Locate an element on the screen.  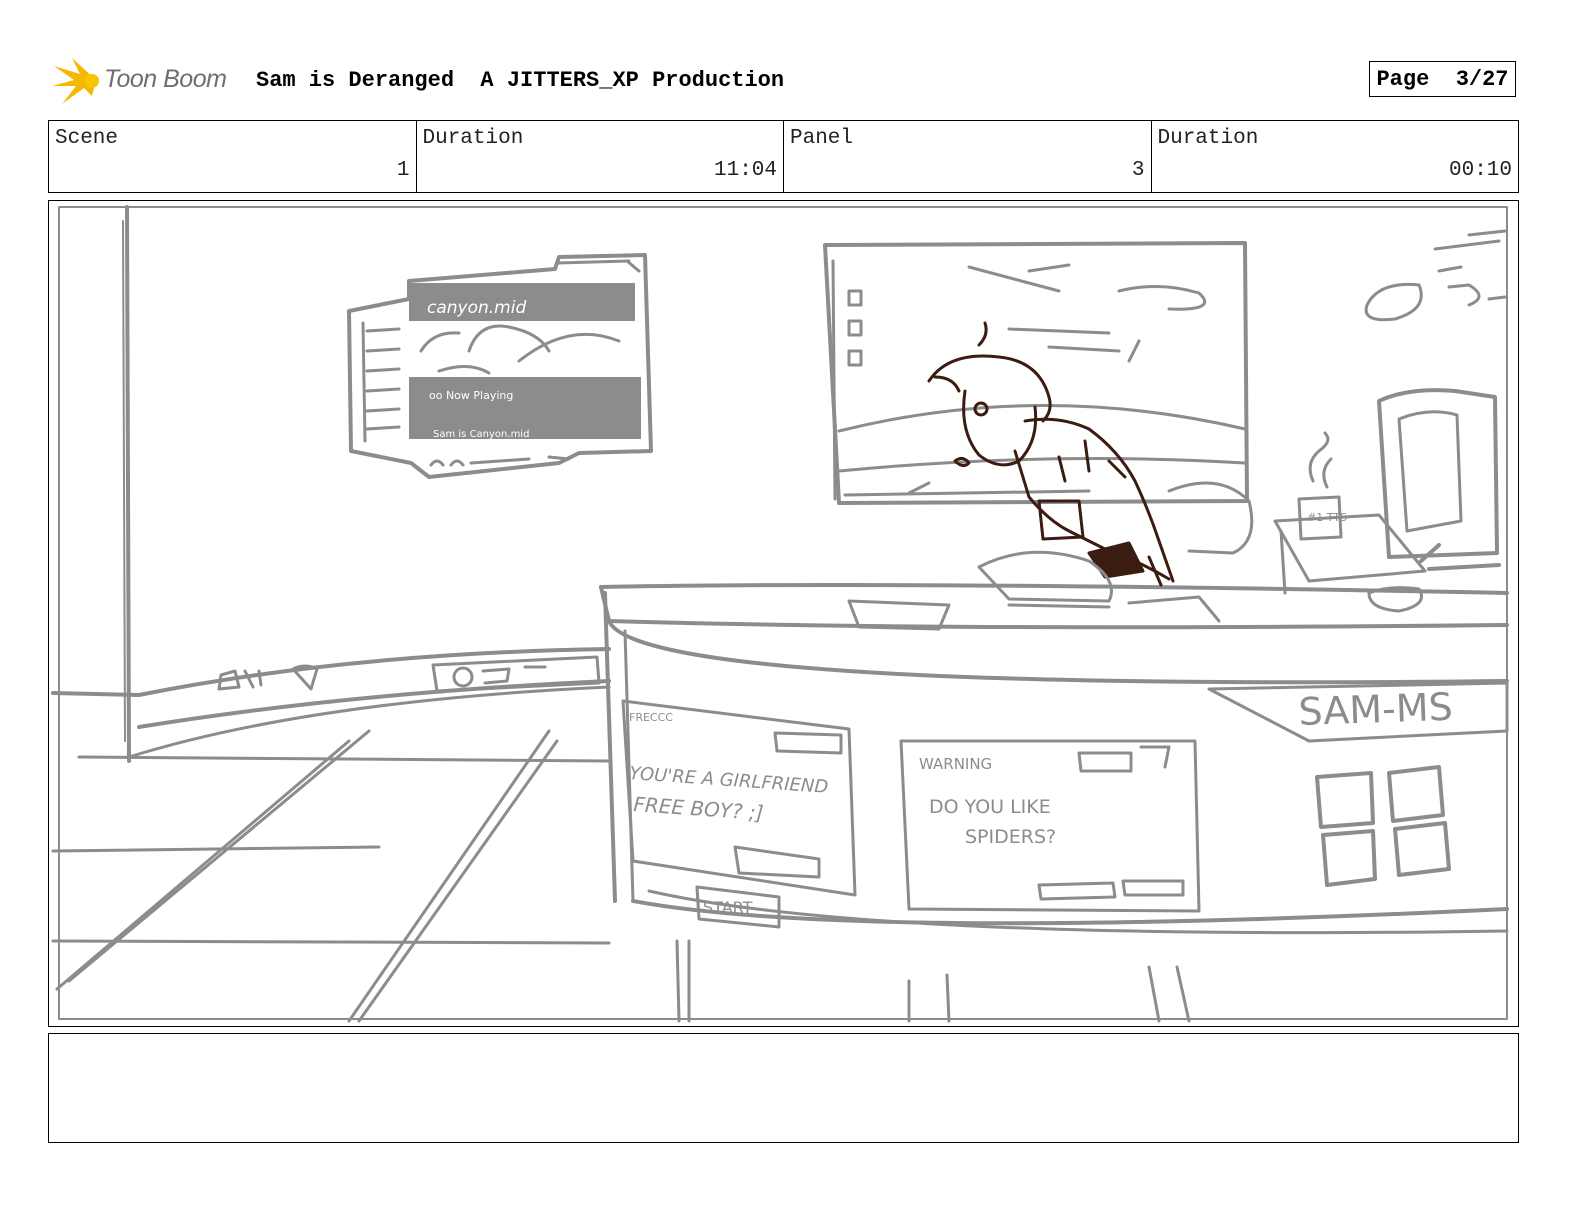
character-sketch is located at coordinates (1051, 454).